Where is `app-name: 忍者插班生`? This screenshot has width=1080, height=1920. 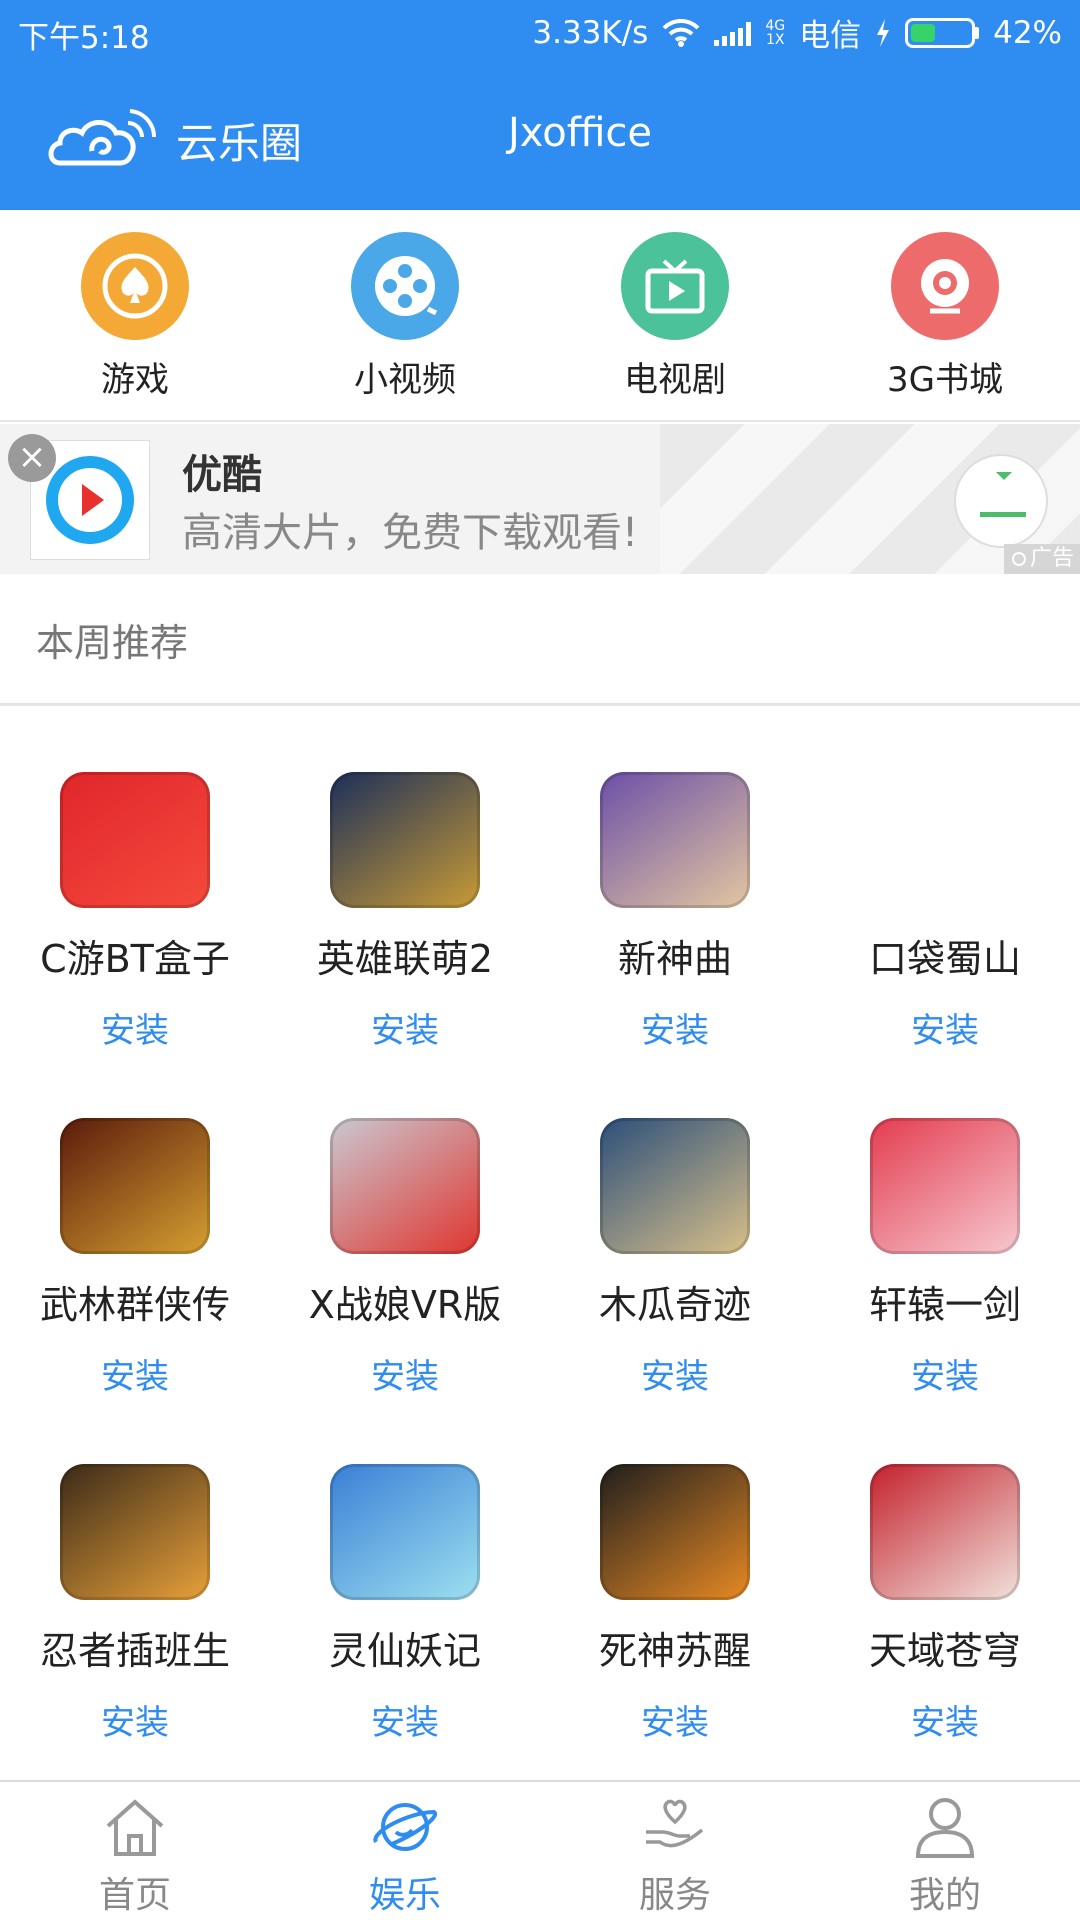
app-name: 忍者插班生 is located at coordinates (134, 1651).